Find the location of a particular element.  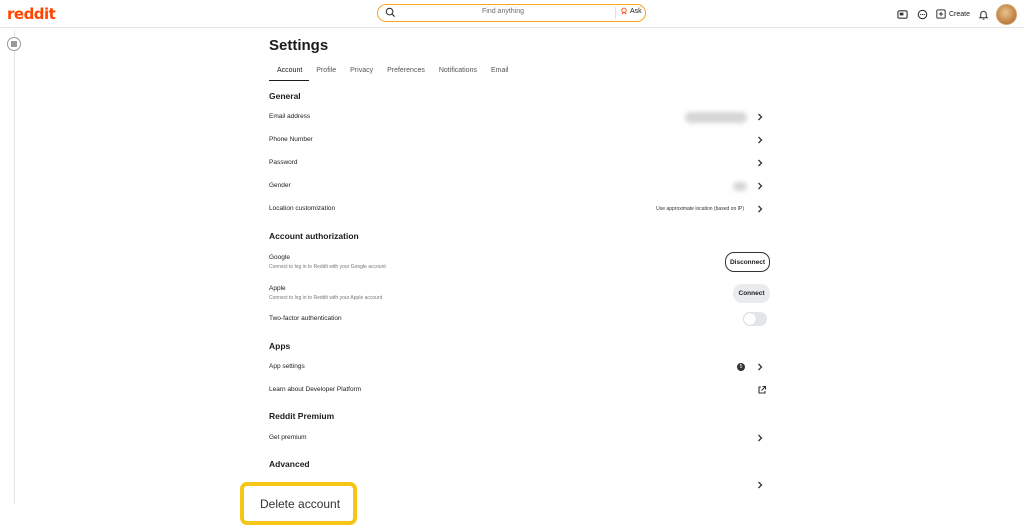

advertise-icon is located at coordinates (903, 14).